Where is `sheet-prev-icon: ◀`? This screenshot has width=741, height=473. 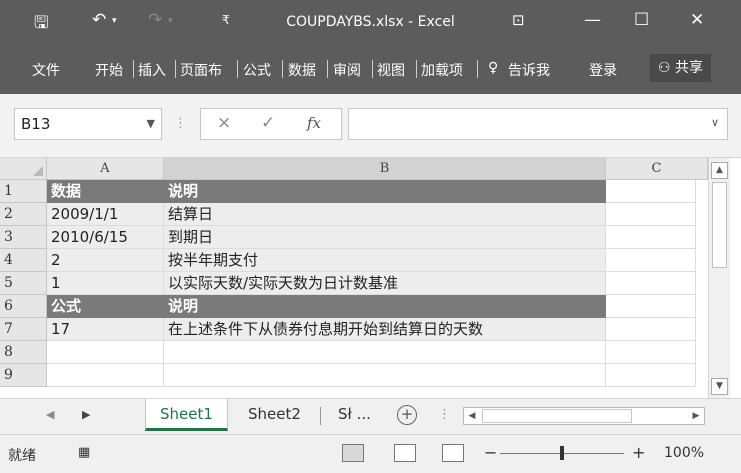 sheet-prev-icon: ◀ is located at coordinates (50, 414).